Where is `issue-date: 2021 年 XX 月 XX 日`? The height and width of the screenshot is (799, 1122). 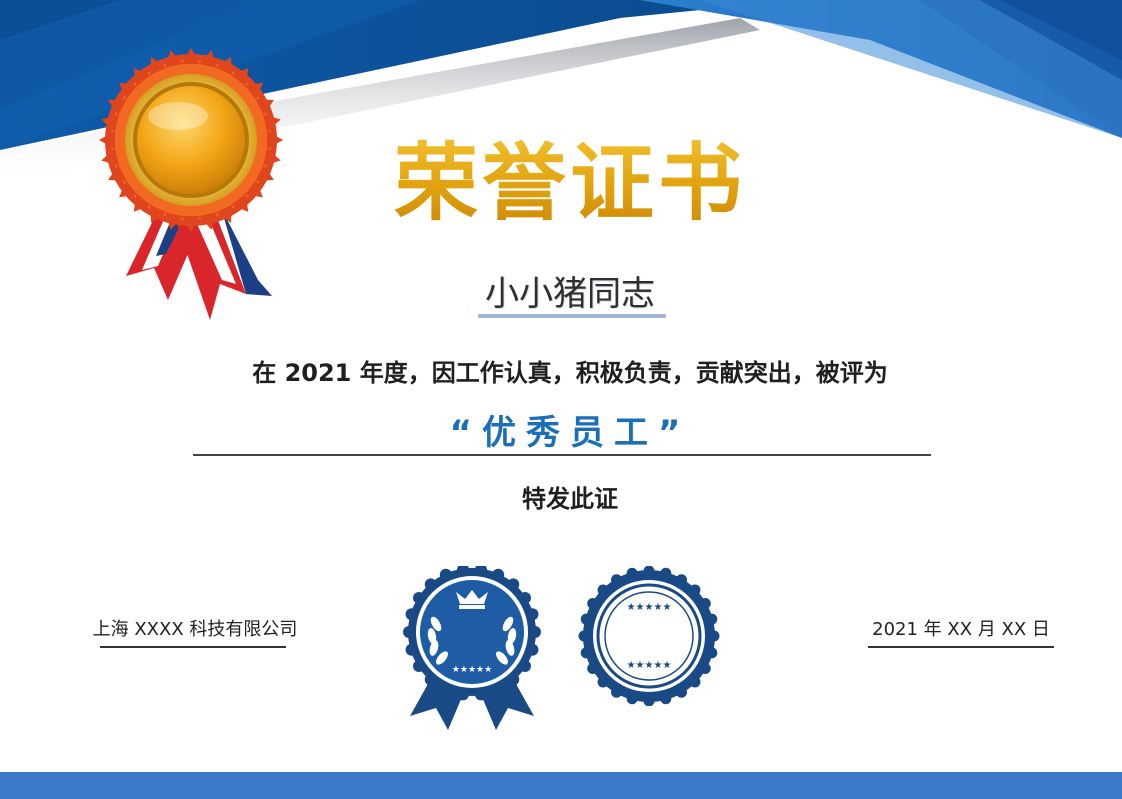
issue-date: 2021 年 XX 月 XX 日 is located at coordinates (961, 629).